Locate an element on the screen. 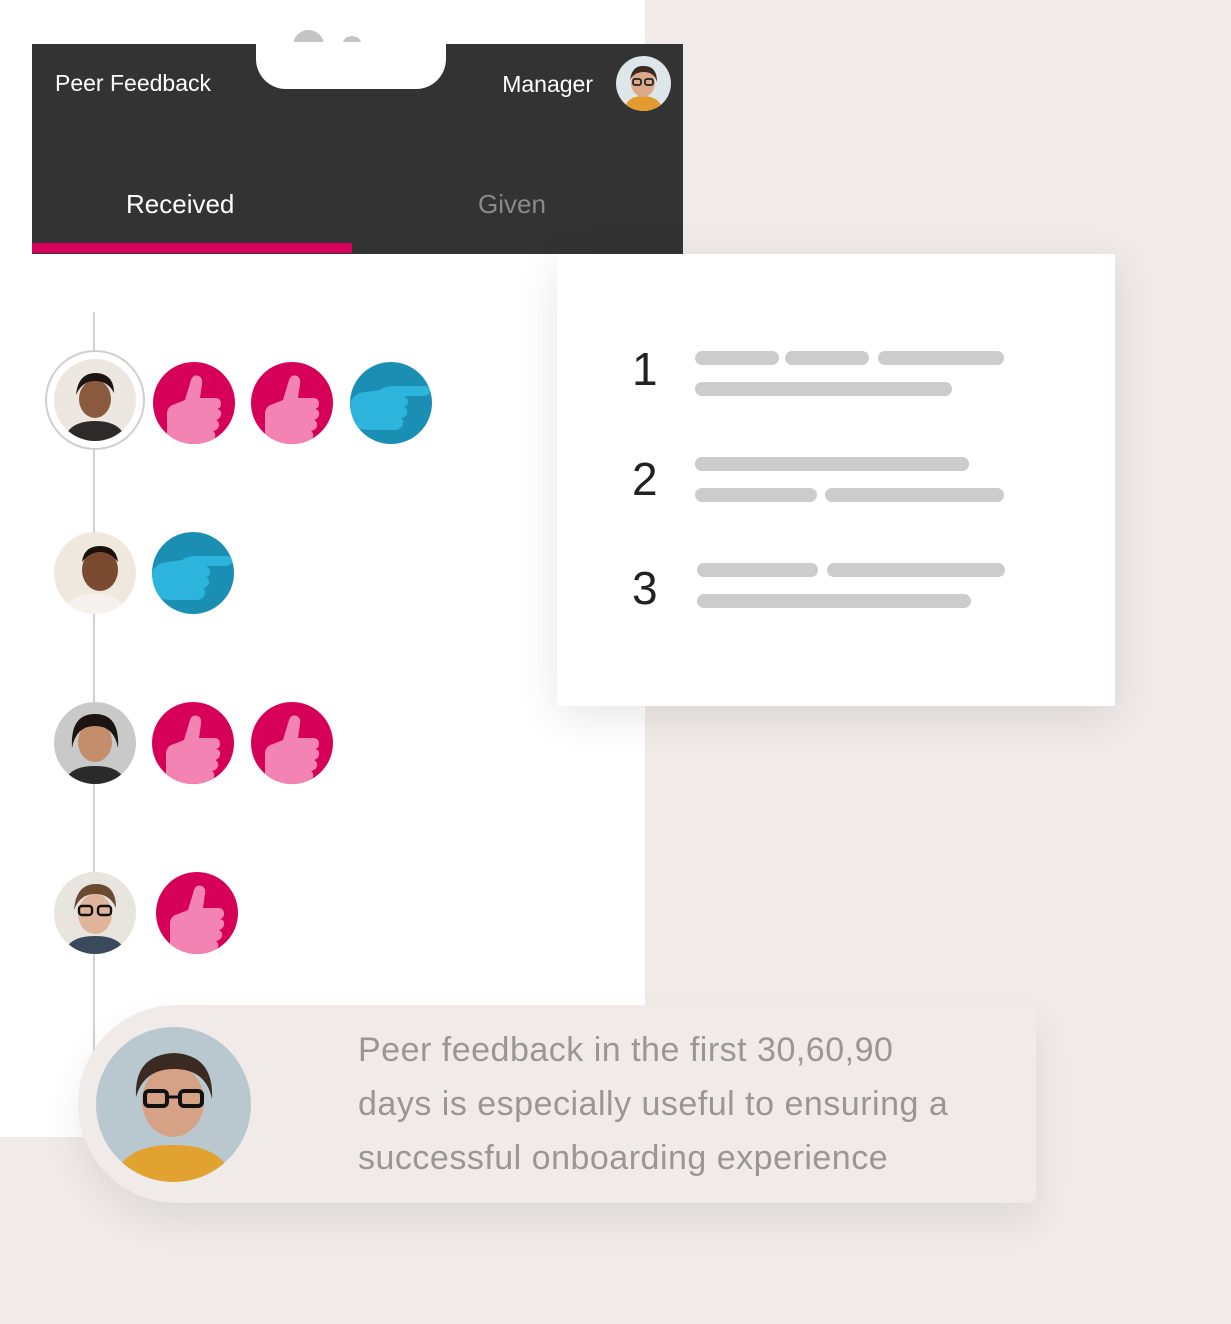  app-header: Peer Feedback Manager Received Given is located at coordinates (357, 148).